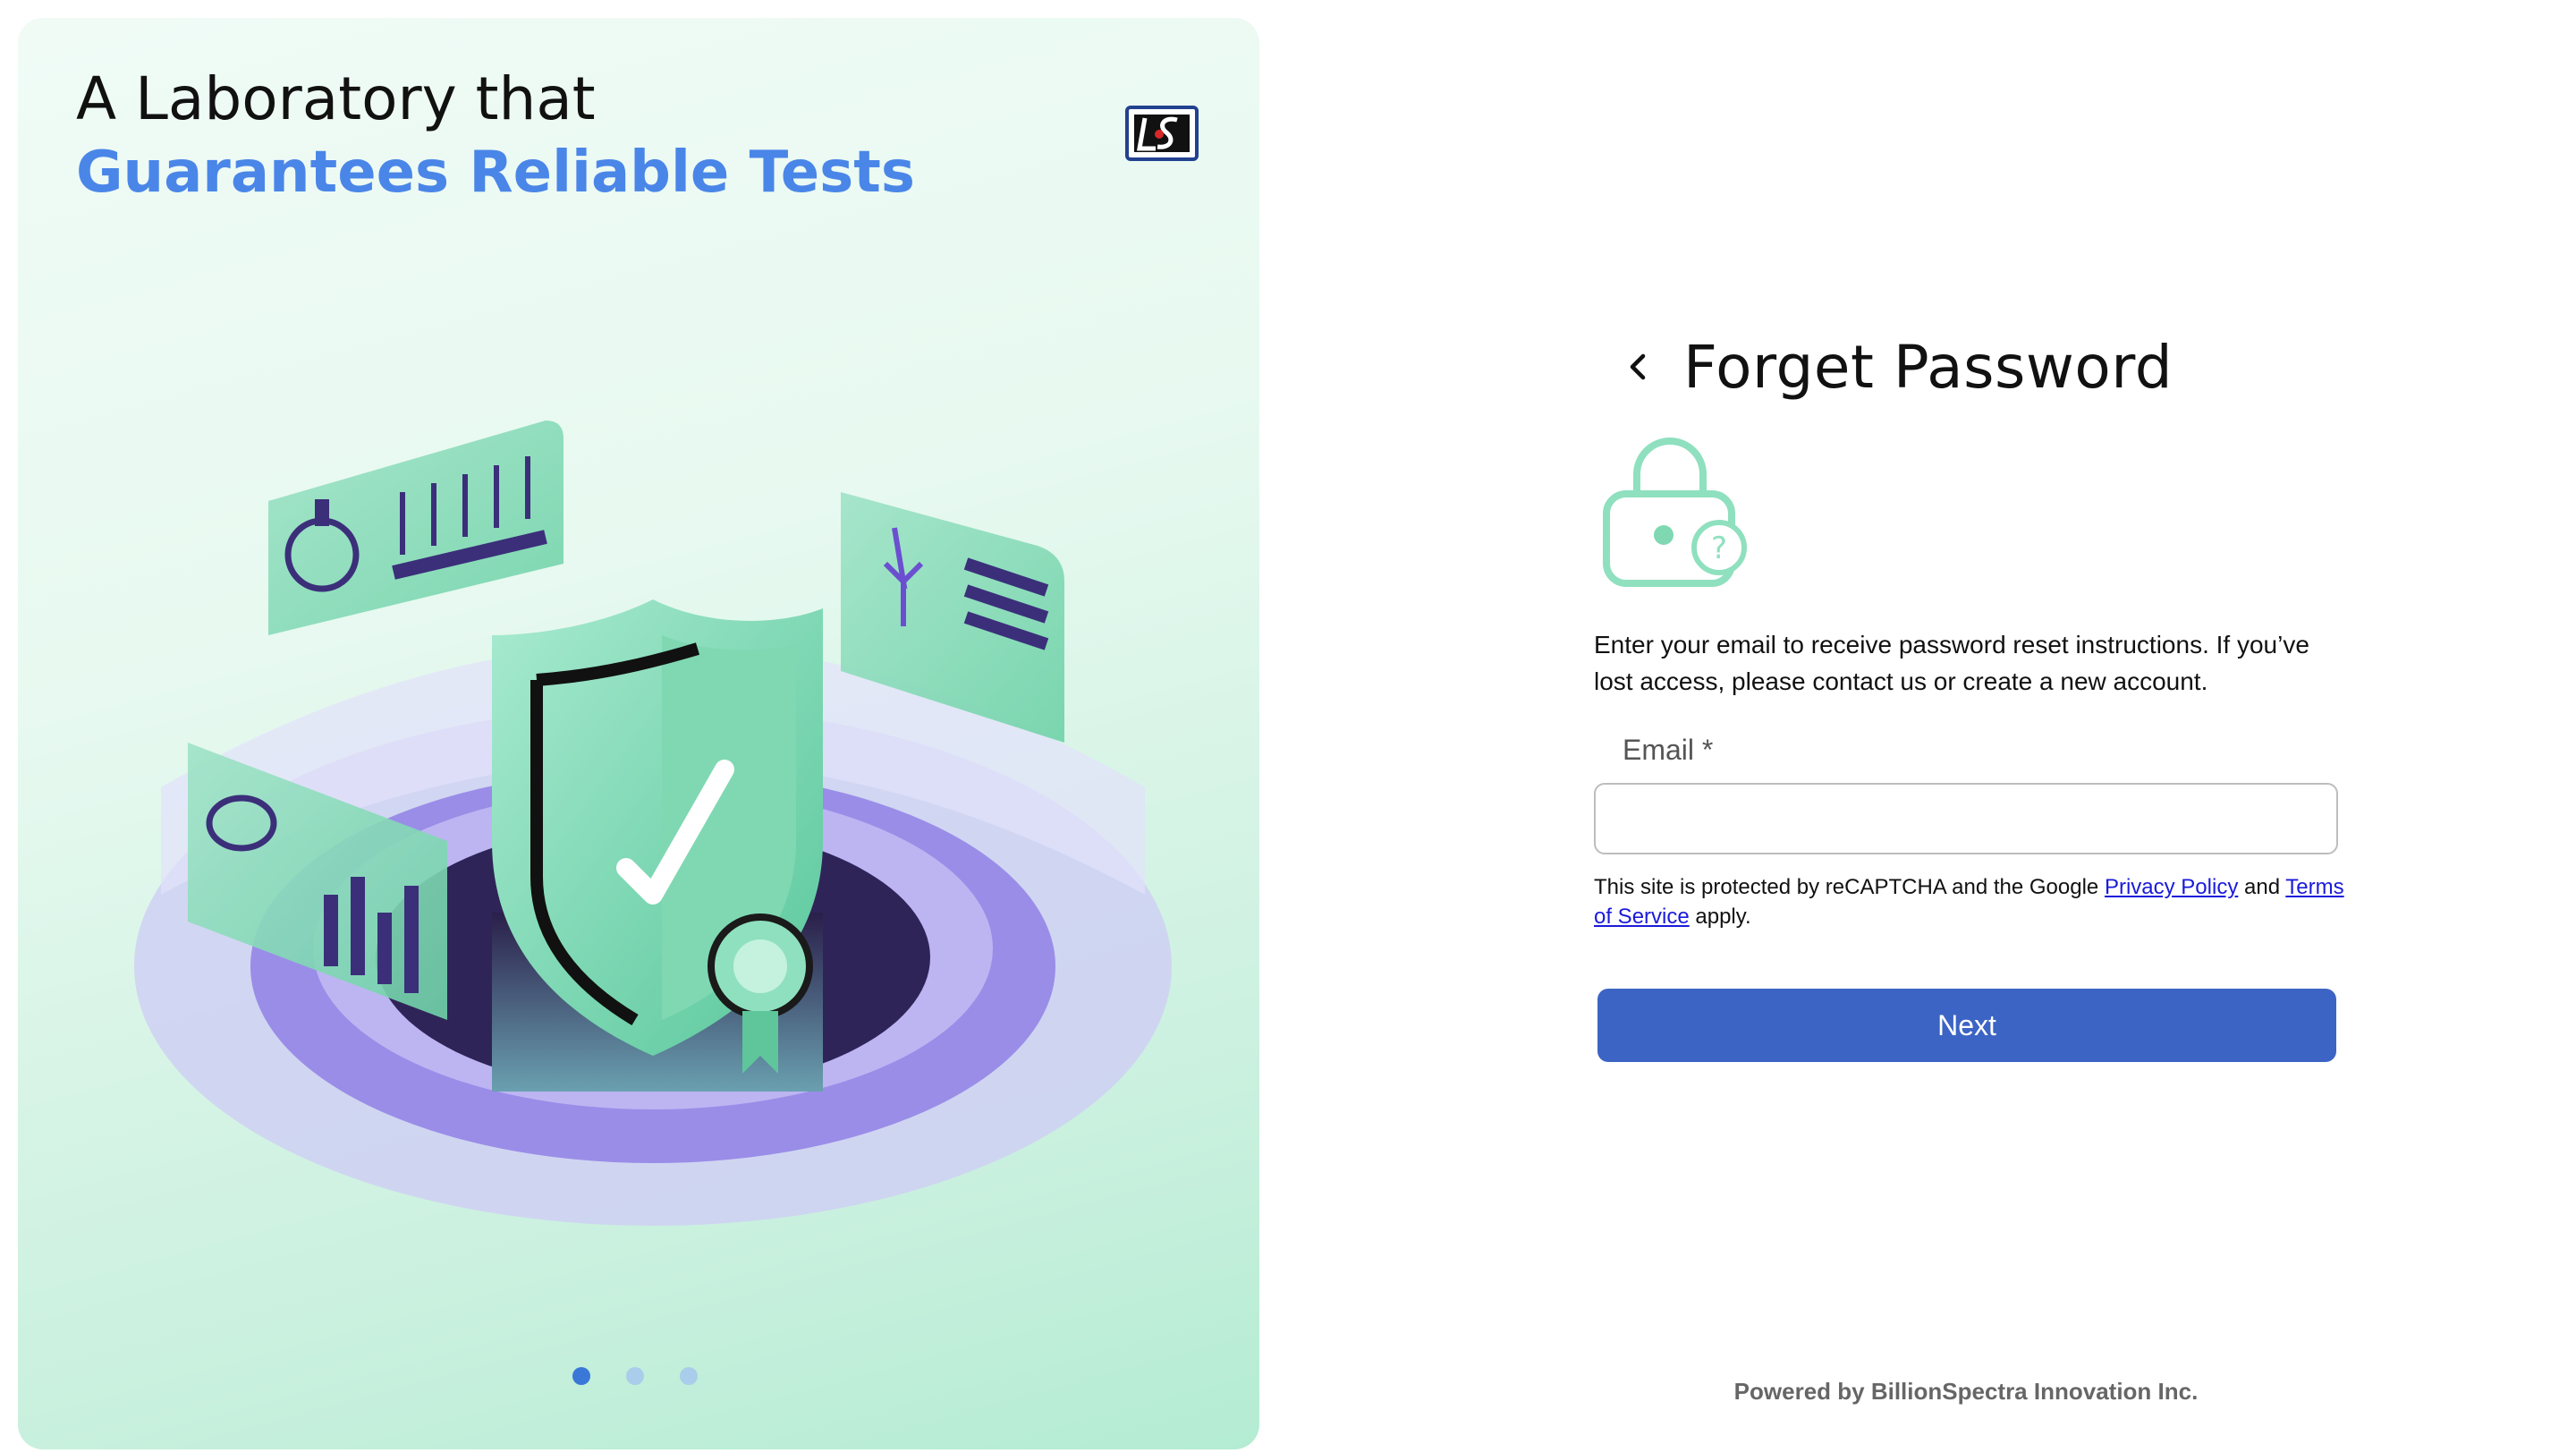 The height and width of the screenshot is (1453, 2576). I want to click on carousel-dots, so click(635, 1376).